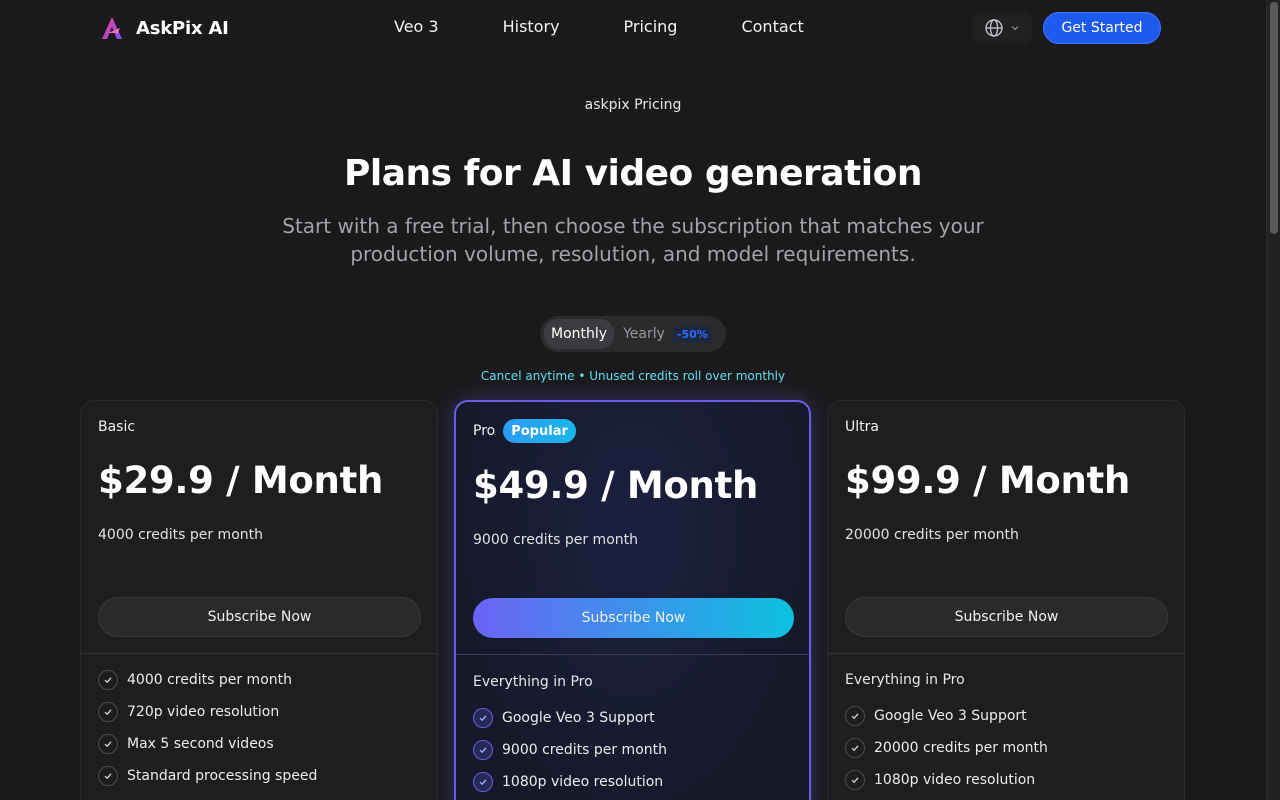  Describe the element at coordinates (1006, 617) in the screenshot. I see `subscribe-button-ultra: Subscribe Now` at that location.